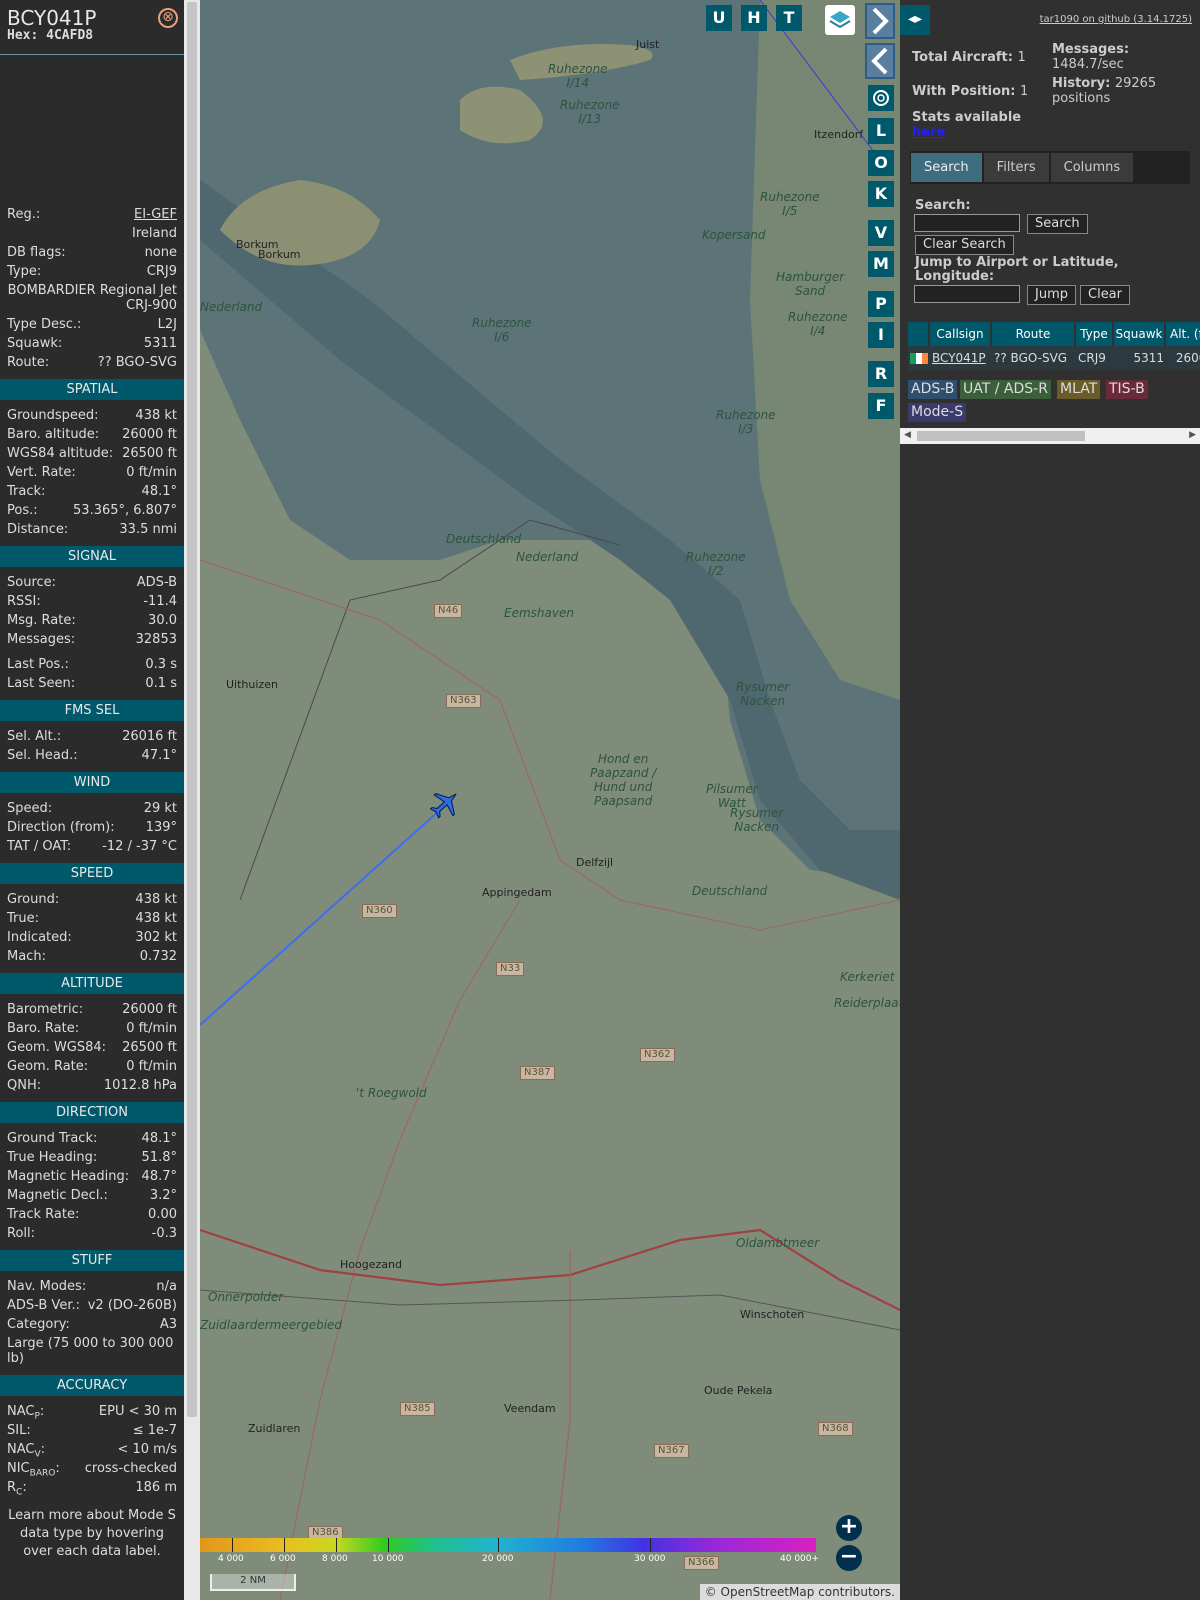 This screenshot has height=1600, width=1200. I want to click on attribution-copyright: ©, so click(710, 1592).